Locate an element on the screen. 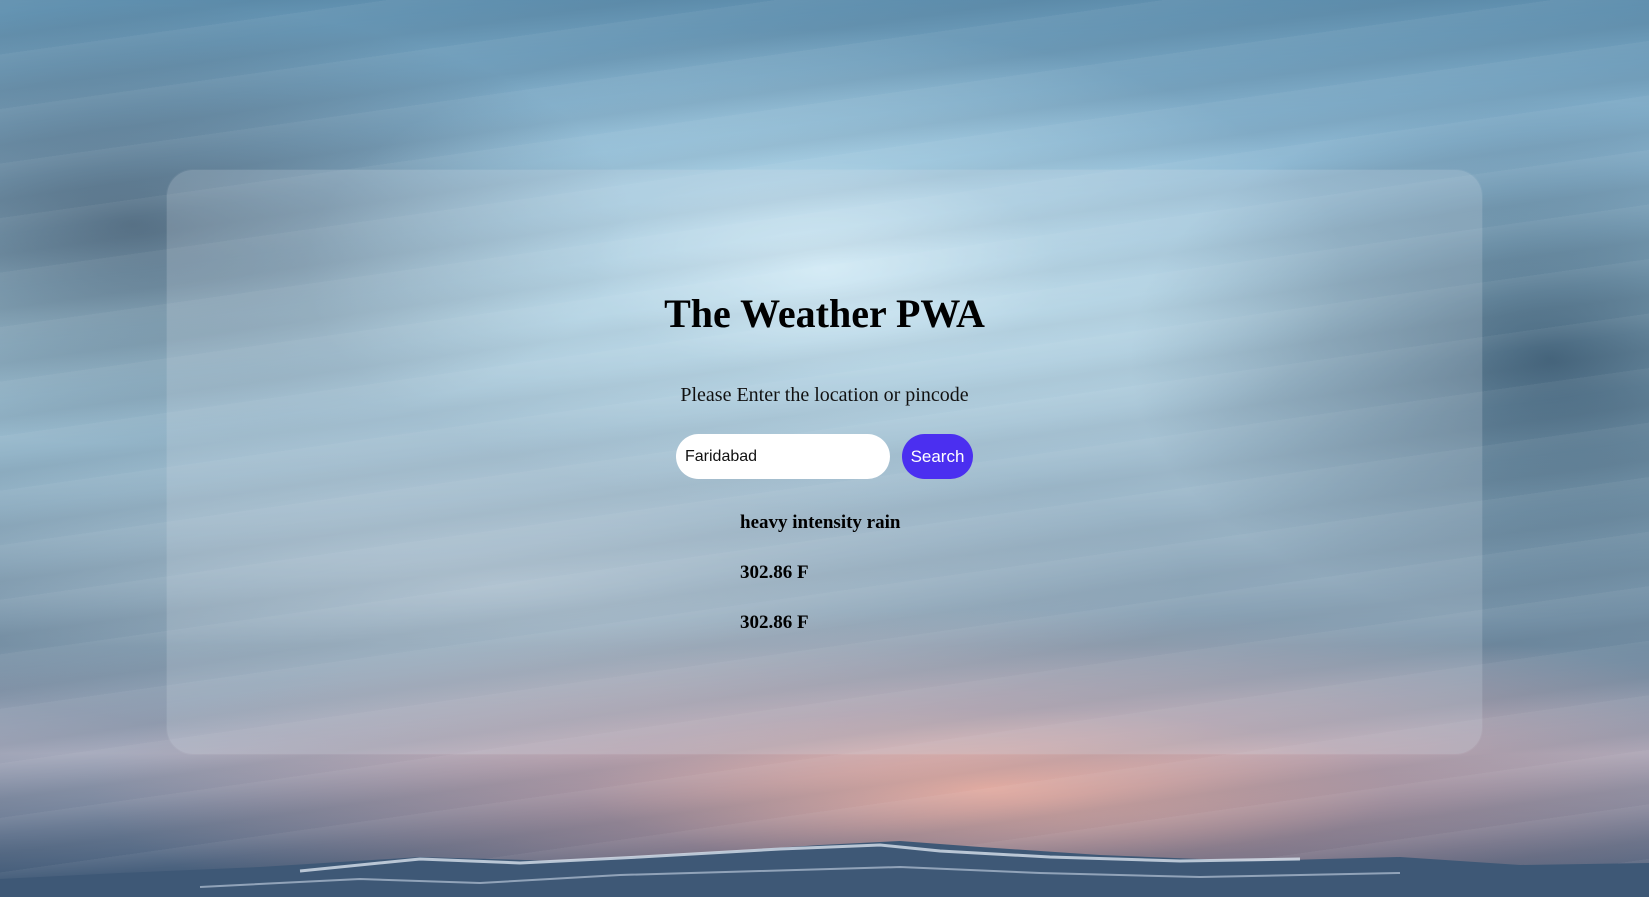  search-button: Search is located at coordinates (937, 456).